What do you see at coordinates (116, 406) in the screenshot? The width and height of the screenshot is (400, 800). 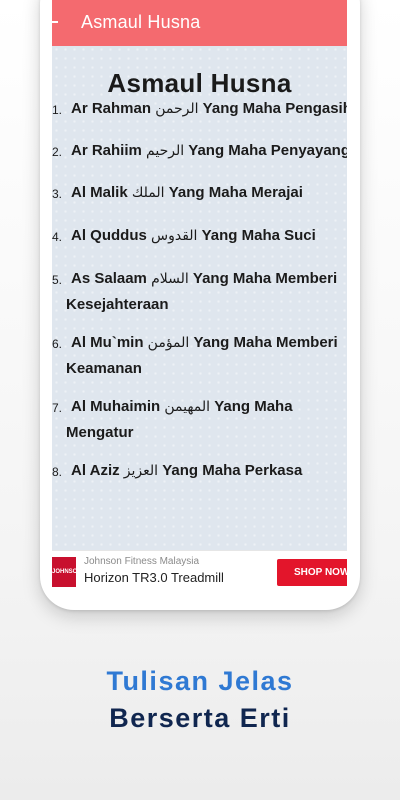 I see `item-latin: Al Muhaimin` at bounding box center [116, 406].